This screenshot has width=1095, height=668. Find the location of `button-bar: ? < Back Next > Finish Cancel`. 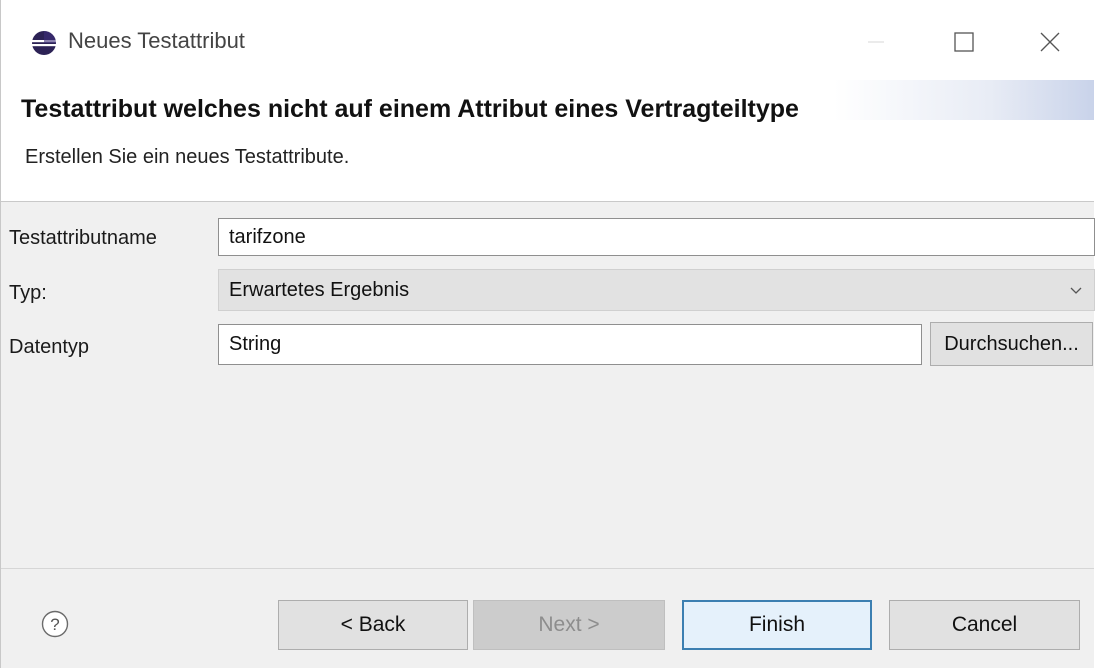

button-bar: ? < Back Next > Finish Cancel is located at coordinates (547, 618).